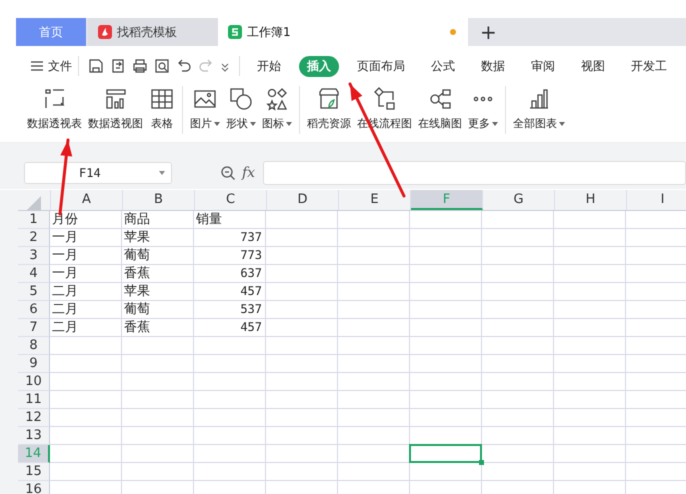 The height and width of the screenshot is (494, 686). Describe the element at coordinates (162, 173) in the screenshot. I see `caret-icon` at that location.